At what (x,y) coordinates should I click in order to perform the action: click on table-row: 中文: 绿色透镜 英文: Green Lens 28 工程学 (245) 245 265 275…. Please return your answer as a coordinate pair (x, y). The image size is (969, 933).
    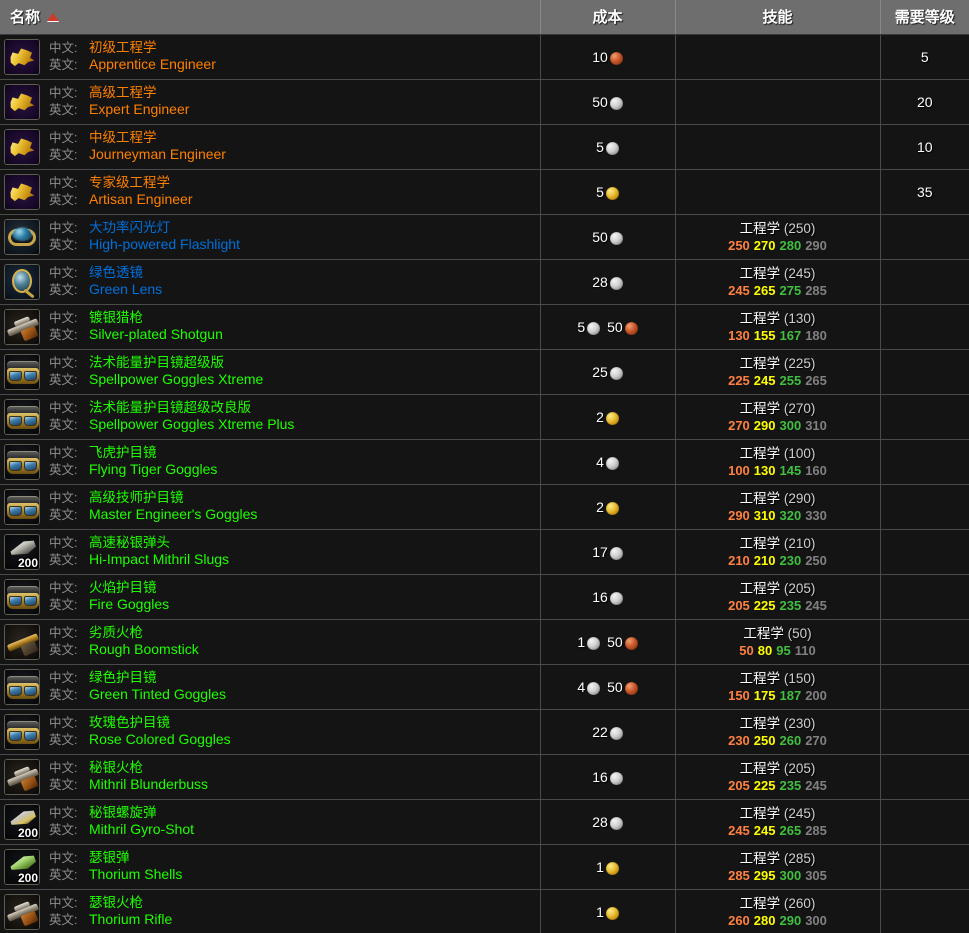
    Looking at the image, I should click on (484, 282).